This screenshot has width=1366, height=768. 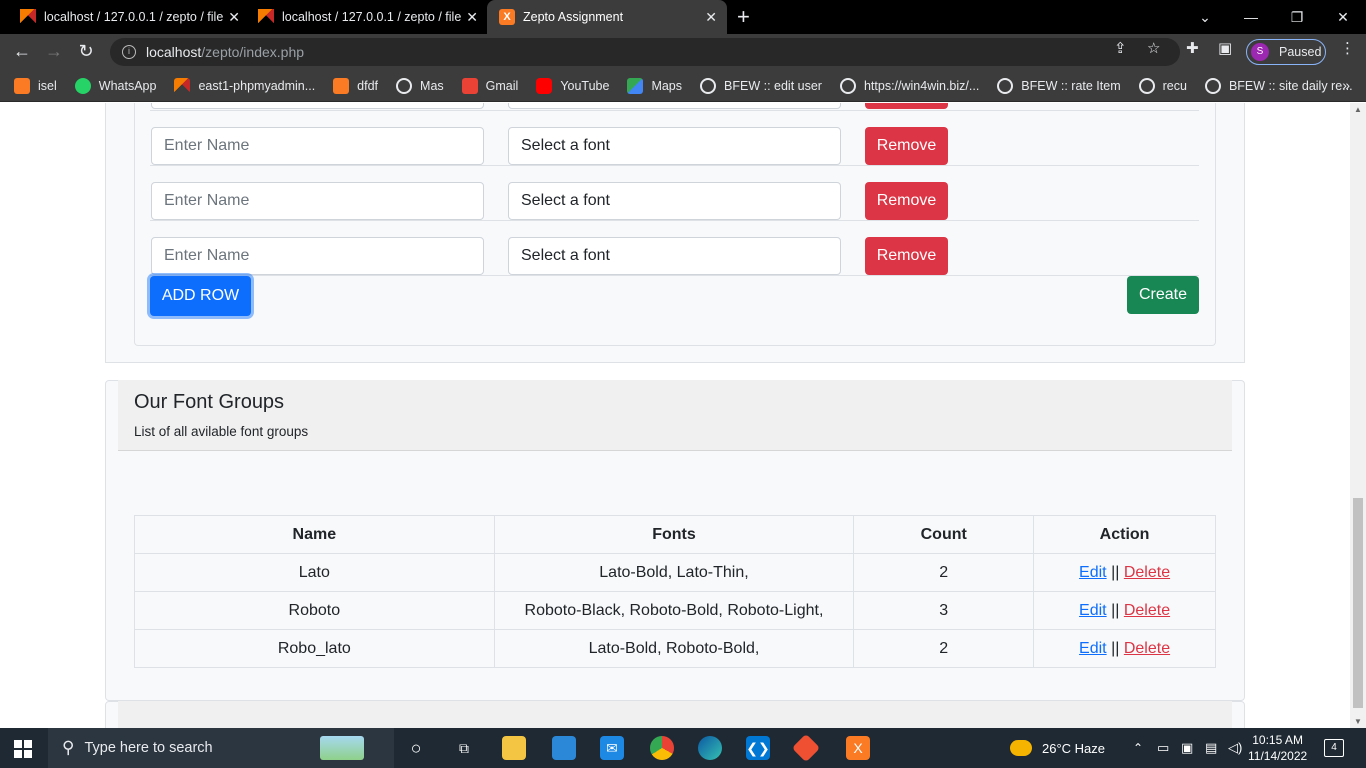 What do you see at coordinates (635, 85) in the screenshot?
I see `maps-icon` at bounding box center [635, 85].